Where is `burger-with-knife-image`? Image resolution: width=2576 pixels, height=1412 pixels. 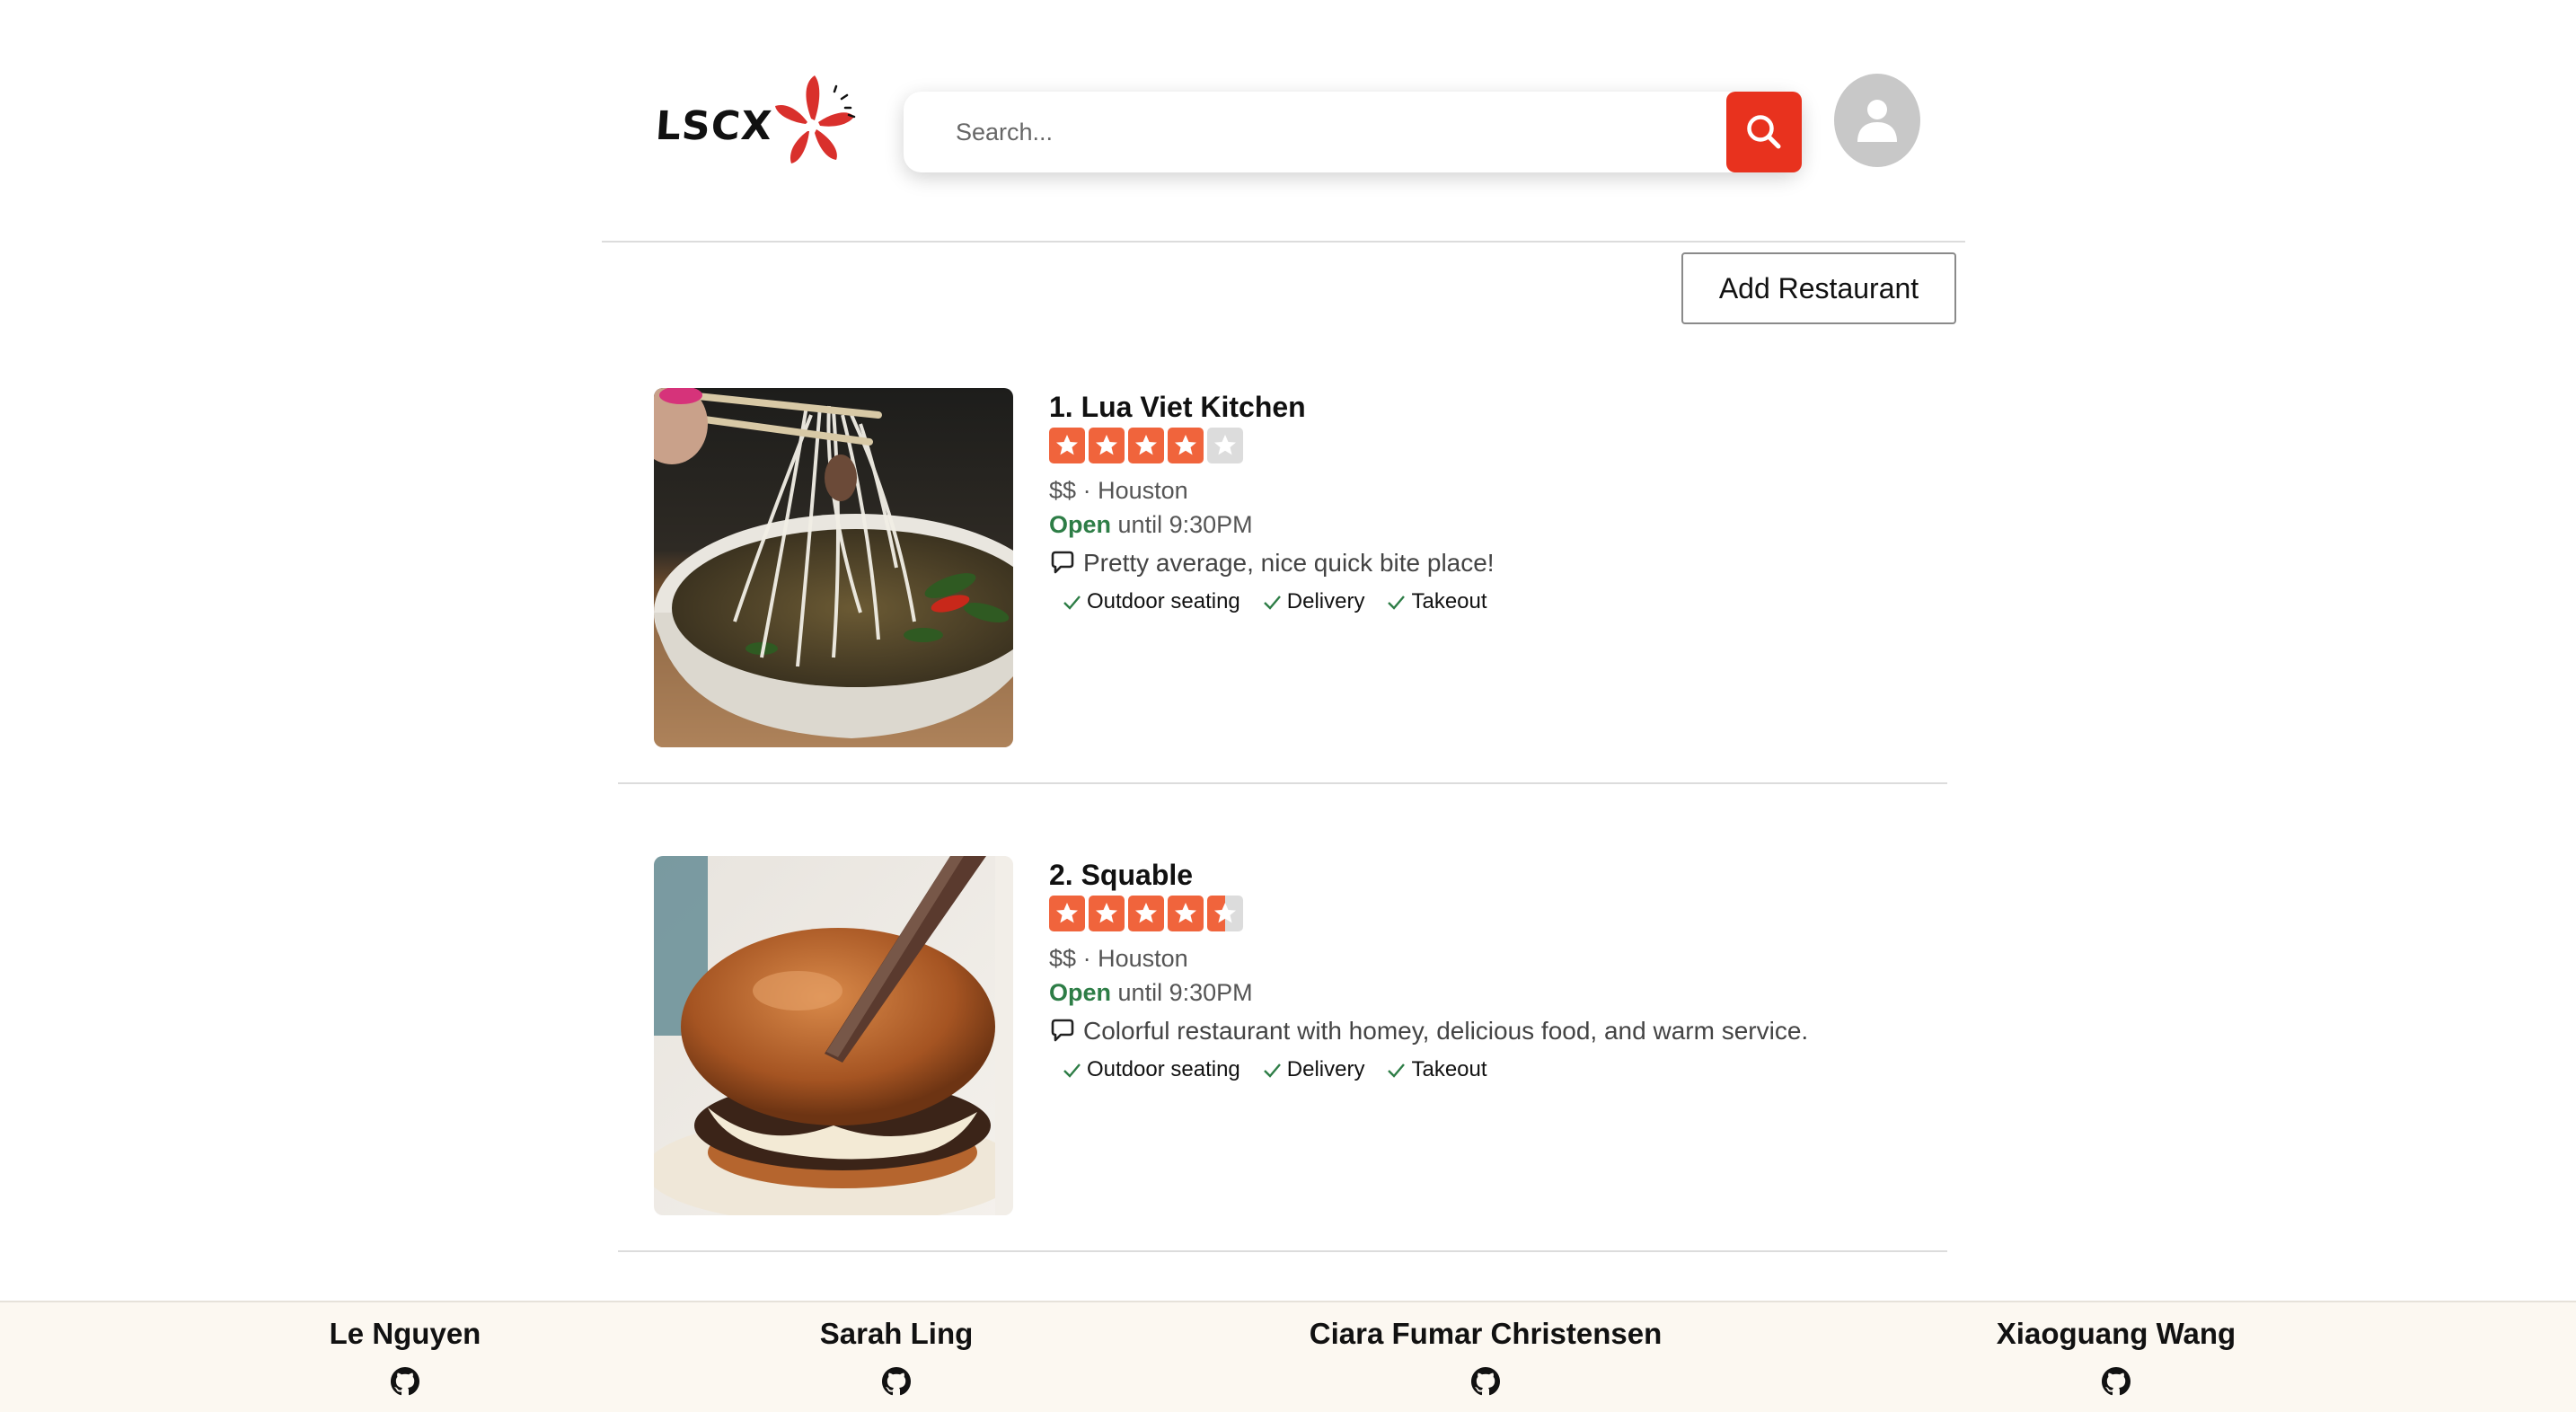 burger-with-knife-image is located at coordinates (833, 1035).